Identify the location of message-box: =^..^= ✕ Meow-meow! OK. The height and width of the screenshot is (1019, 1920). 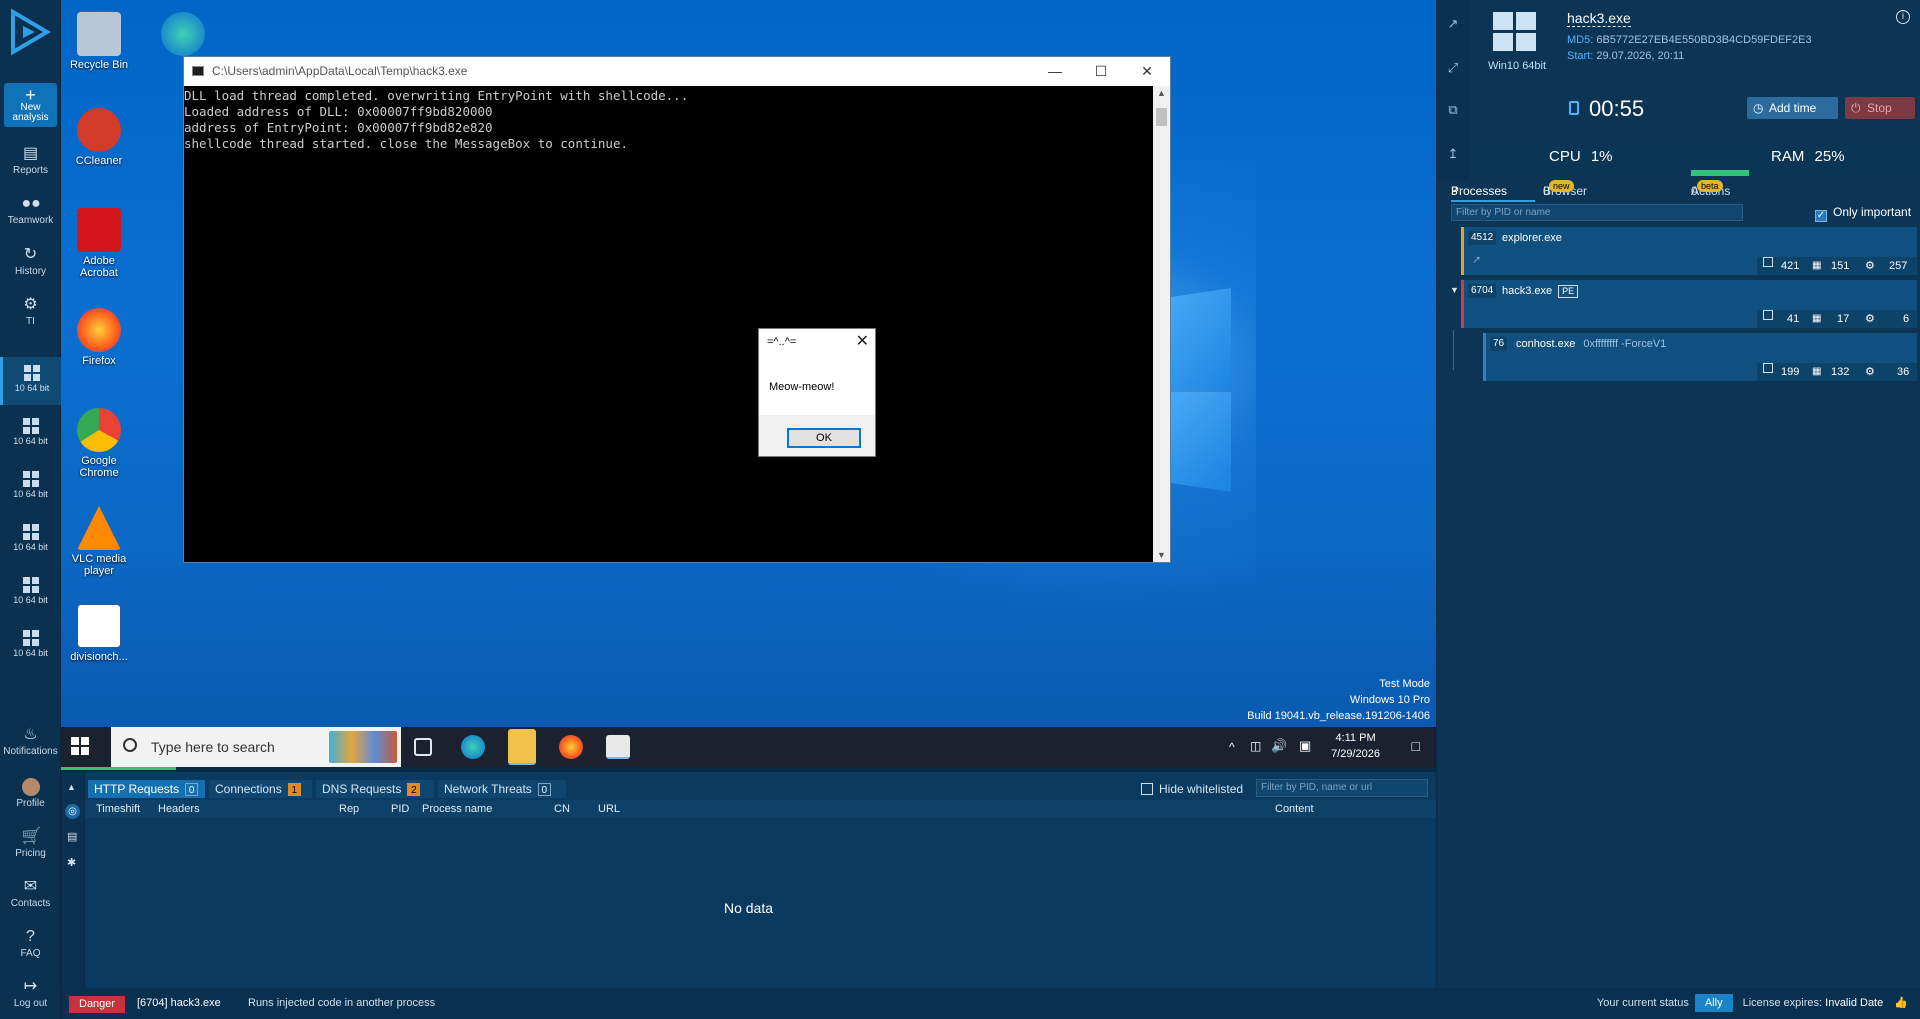
(817, 392).